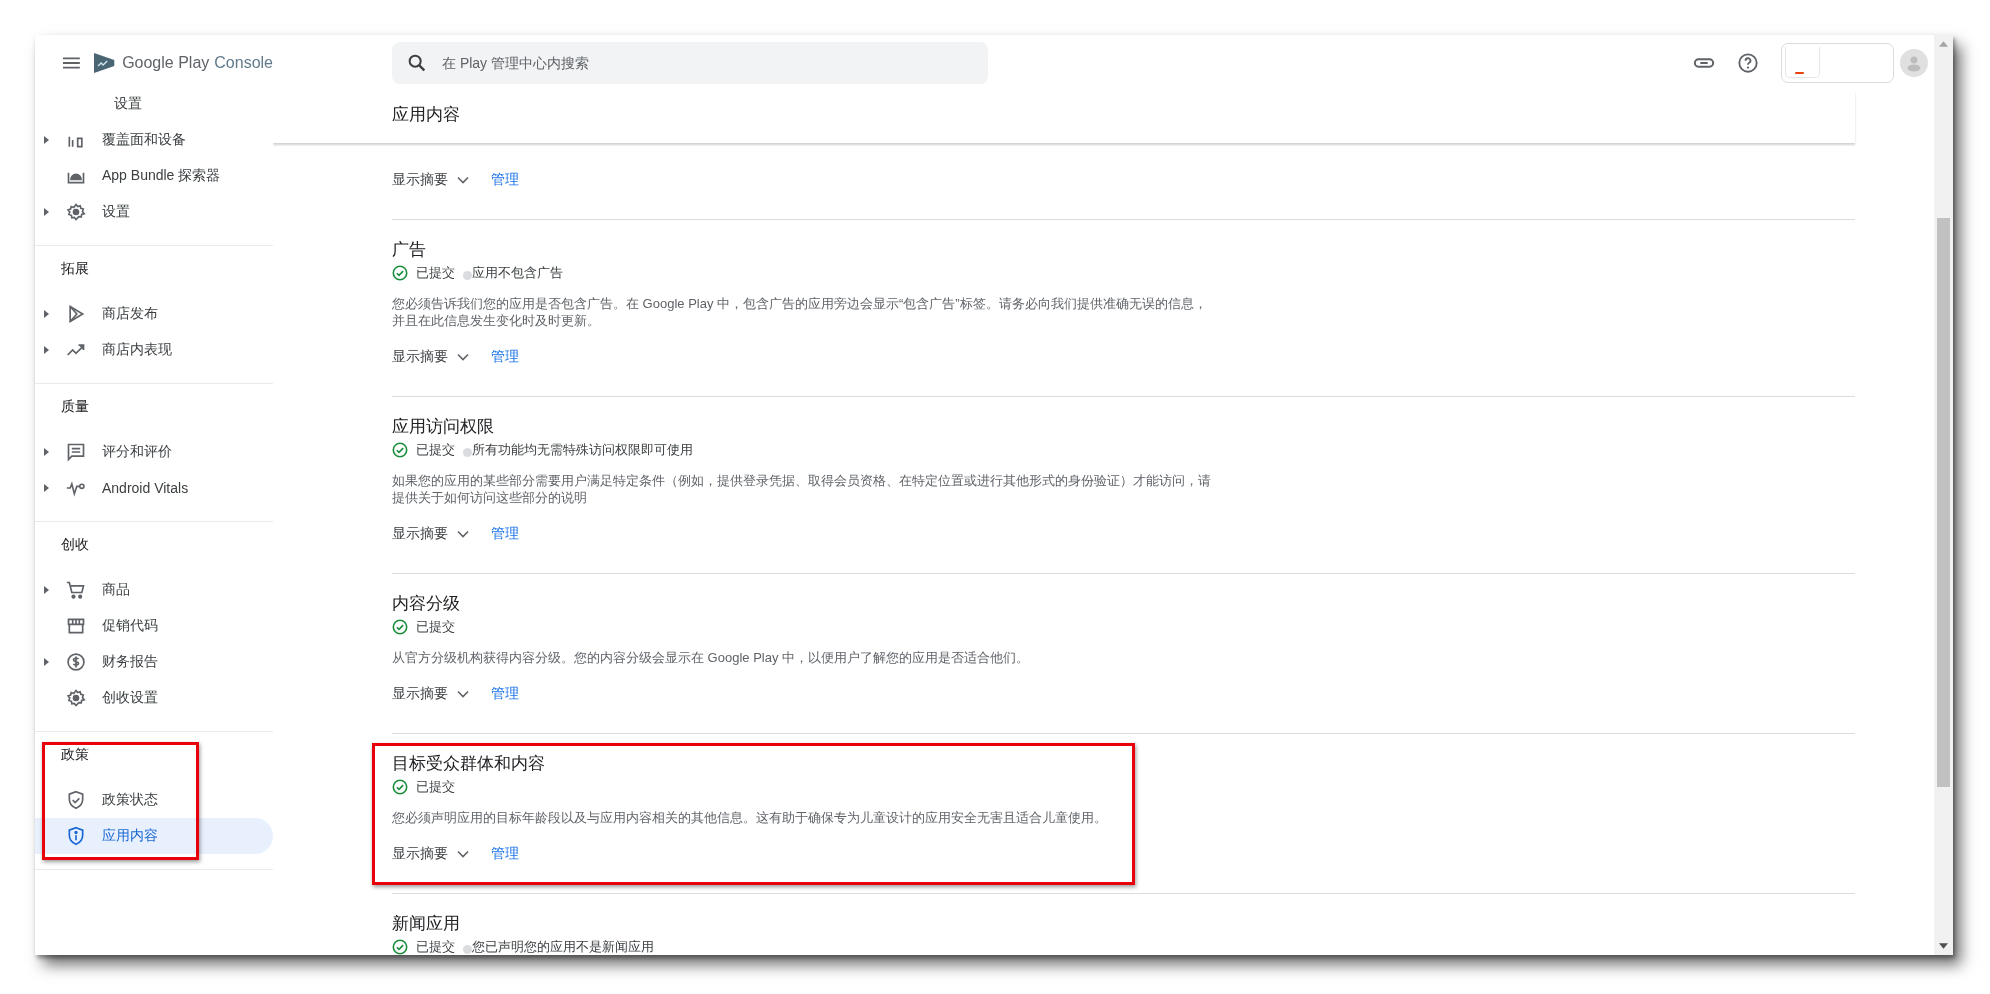 The height and width of the screenshot is (994, 1990). What do you see at coordinates (76, 836) in the screenshot?
I see `shield-info-icon` at bounding box center [76, 836].